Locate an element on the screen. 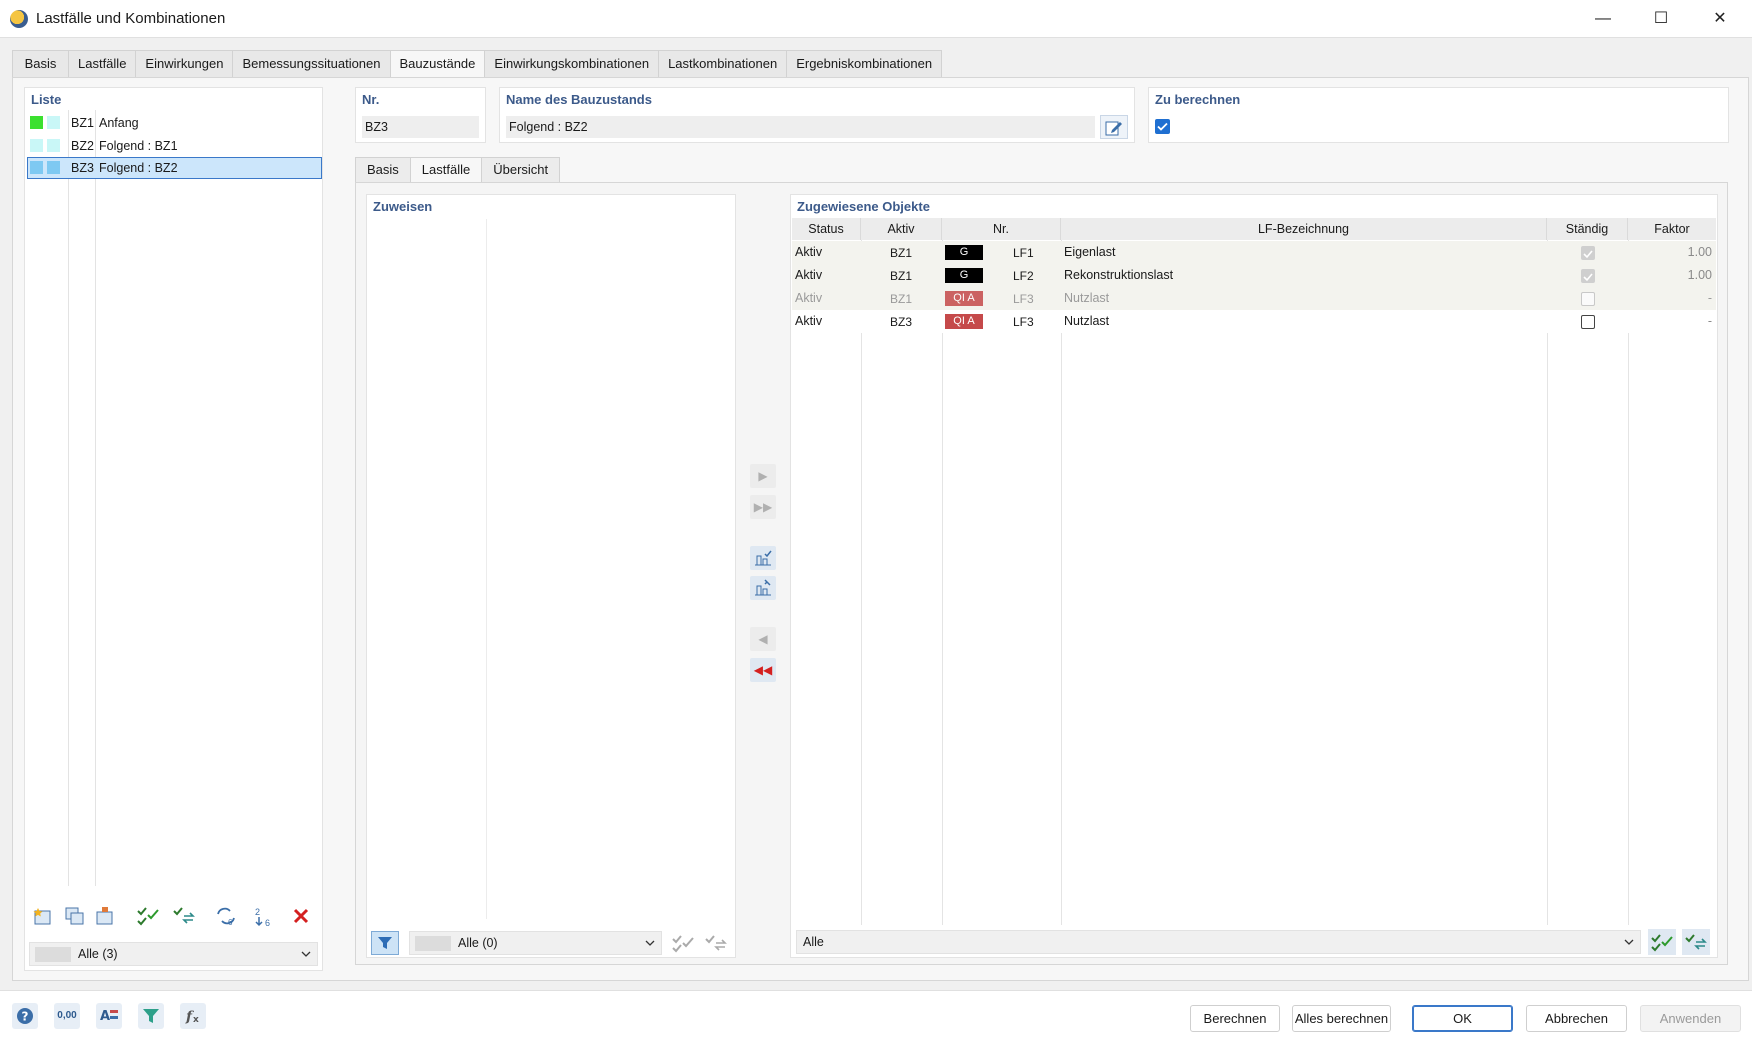 Image resolution: width=1752 pixels, height=1044 pixels. calc-checkbox is located at coordinates (1162, 126).